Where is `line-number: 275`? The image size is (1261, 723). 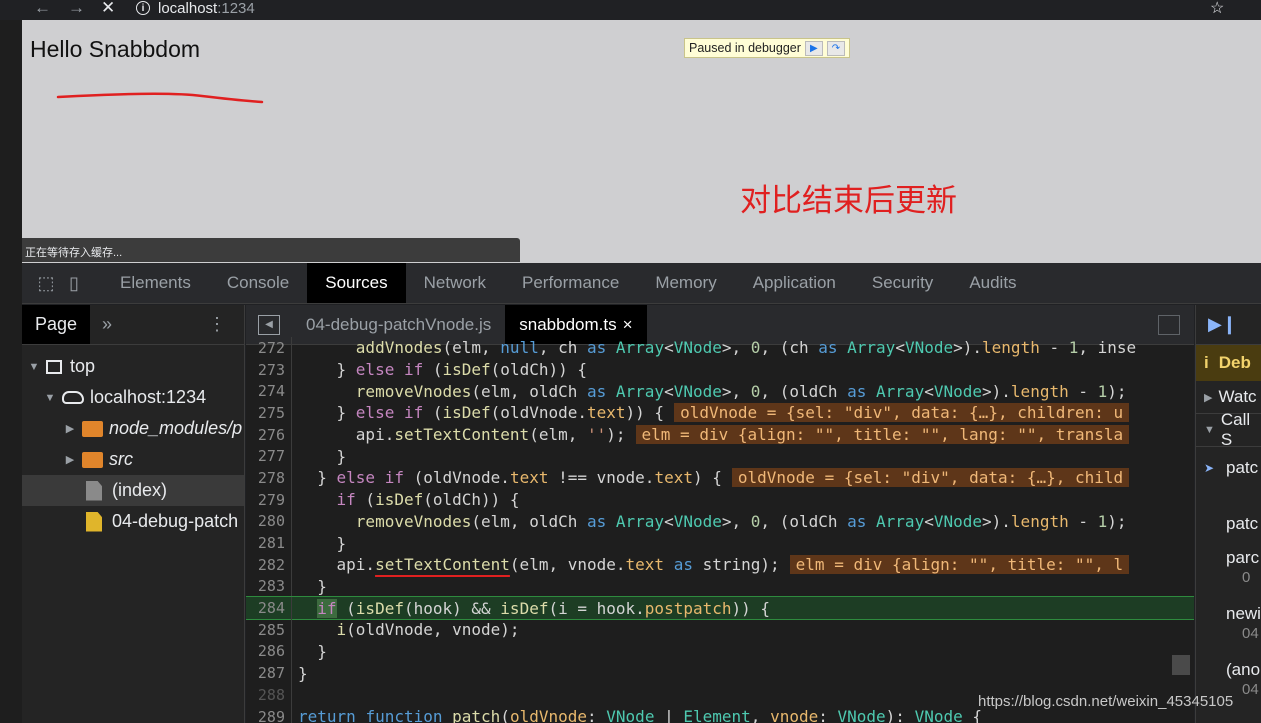
line-number: 275 is located at coordinates (269, 413).